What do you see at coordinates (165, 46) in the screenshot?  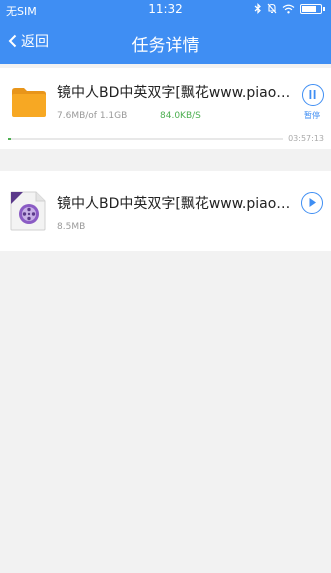 I see `page-title: 任务详情` at bounding box center [165, 46].